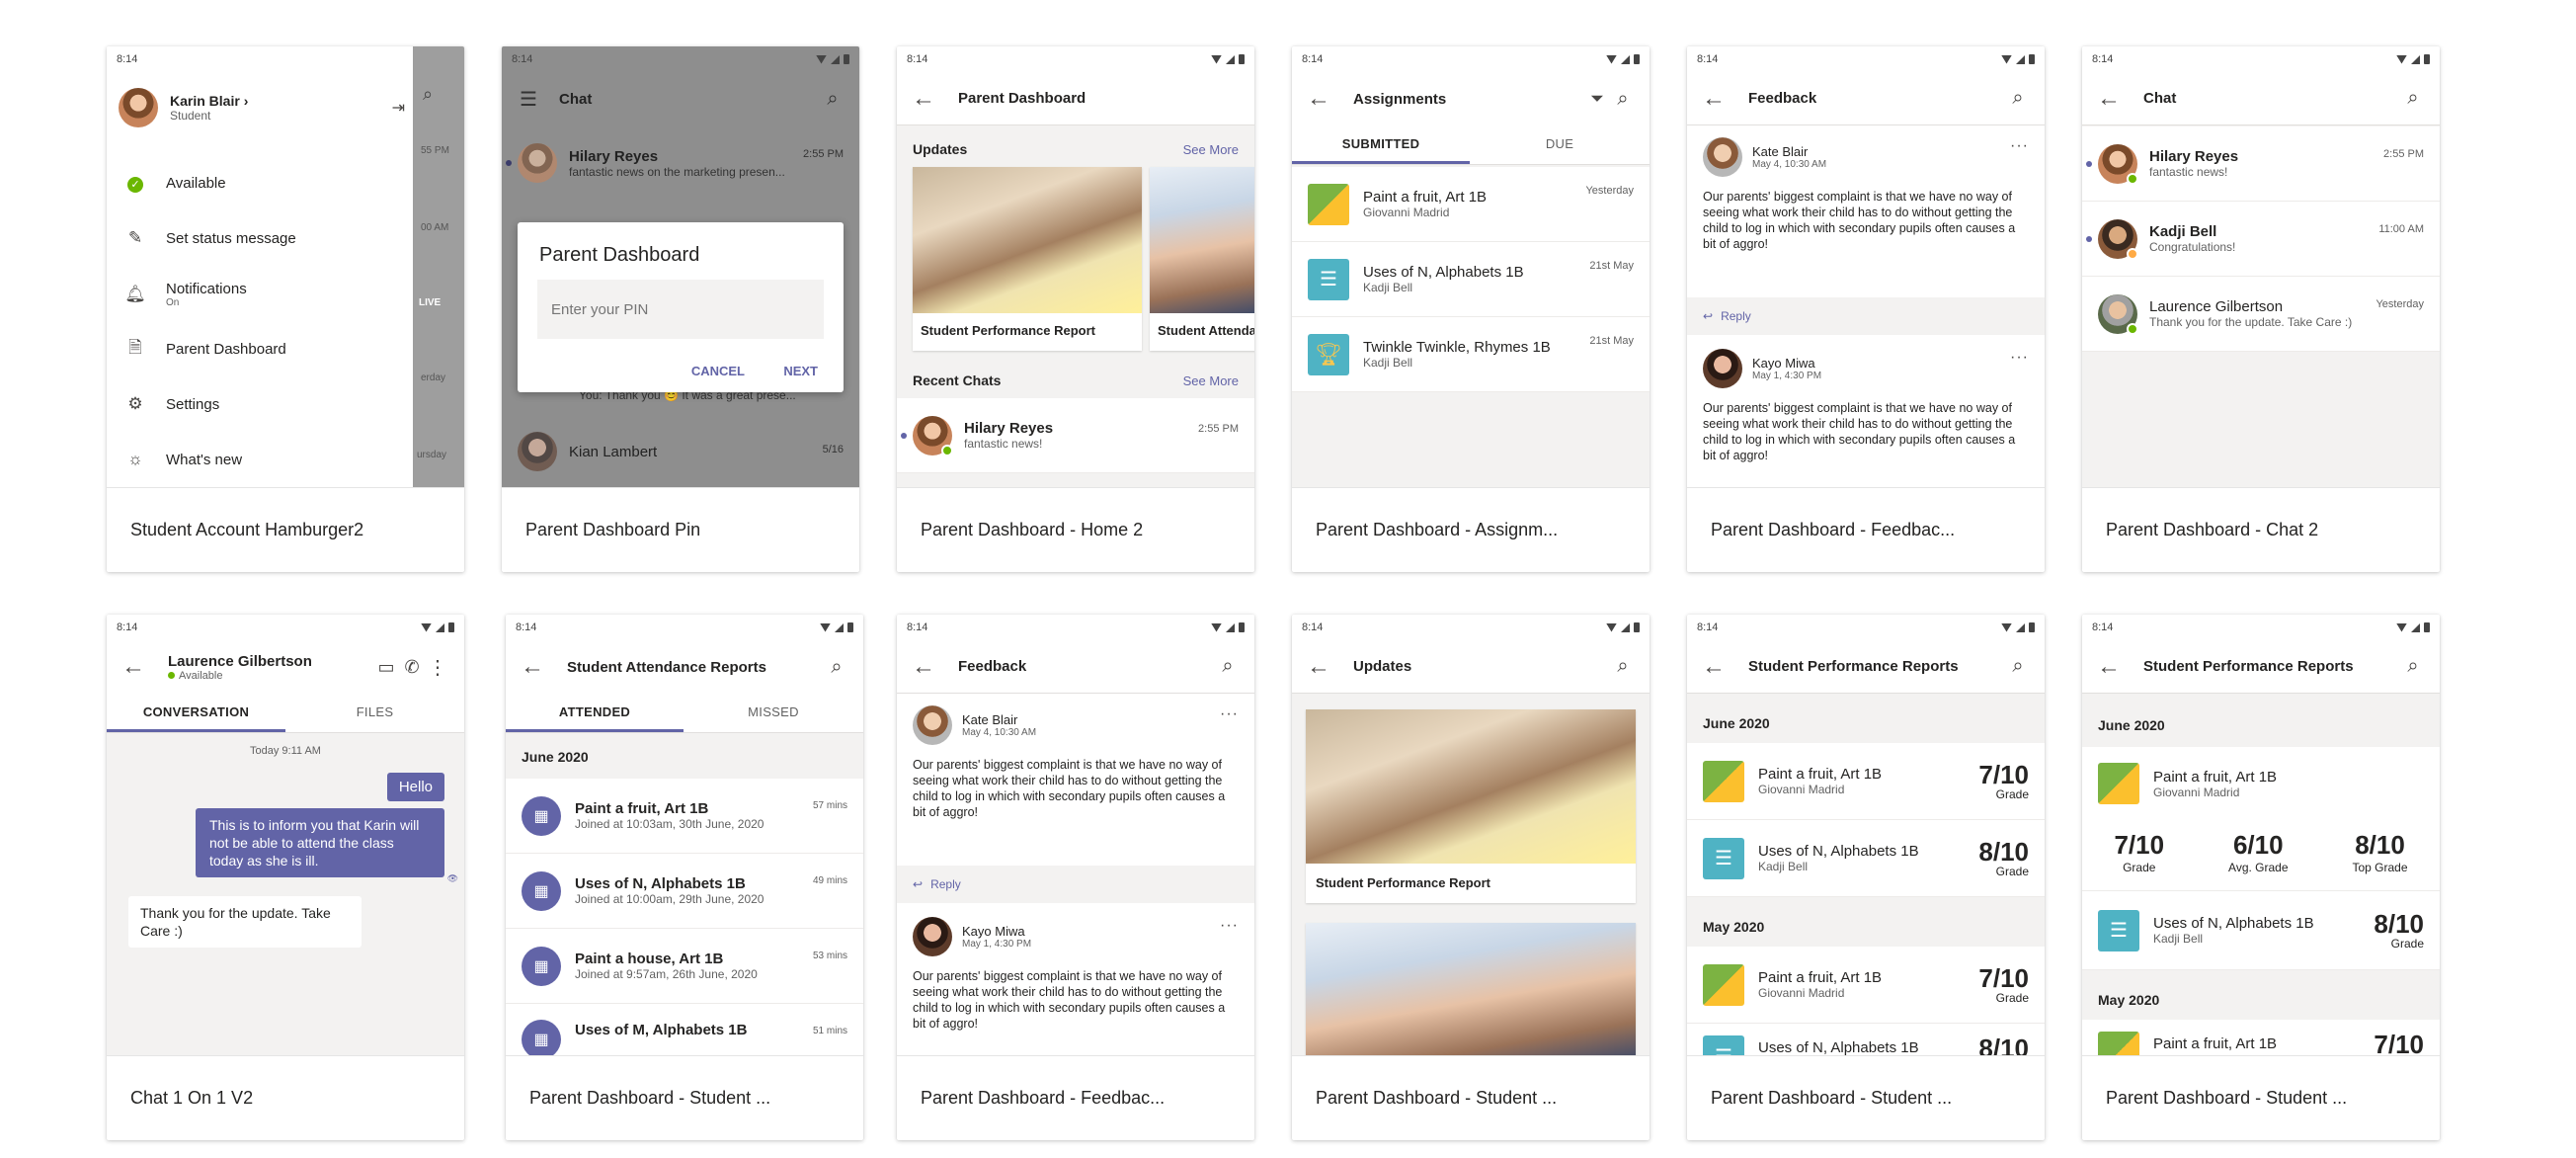 The height and width of the screenshot is (1158, 2576). Describe the element at coordinates (2258, 867) in the screenshot. I see `avg-grade-label: Avg. Grade` at that location.